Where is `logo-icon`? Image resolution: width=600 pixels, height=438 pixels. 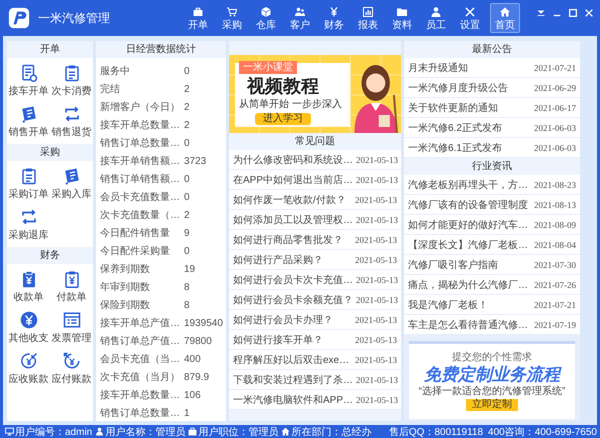 logo-icon is located at coordinates (19, 18).